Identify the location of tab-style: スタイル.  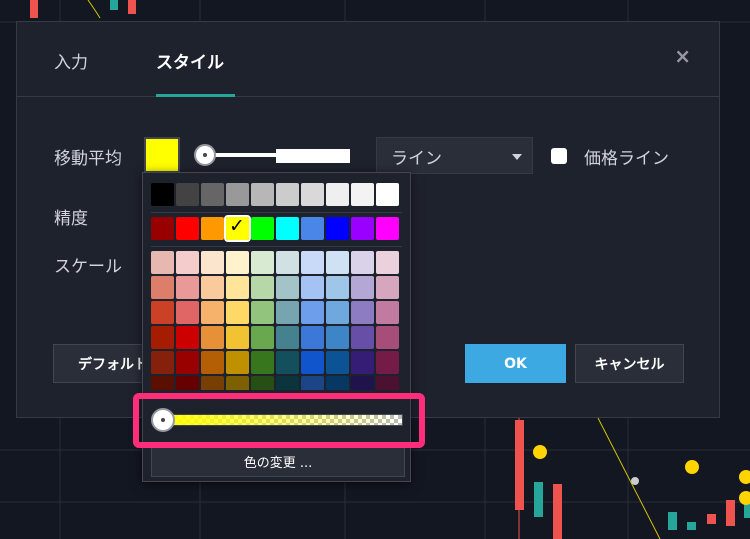
(190, 60).